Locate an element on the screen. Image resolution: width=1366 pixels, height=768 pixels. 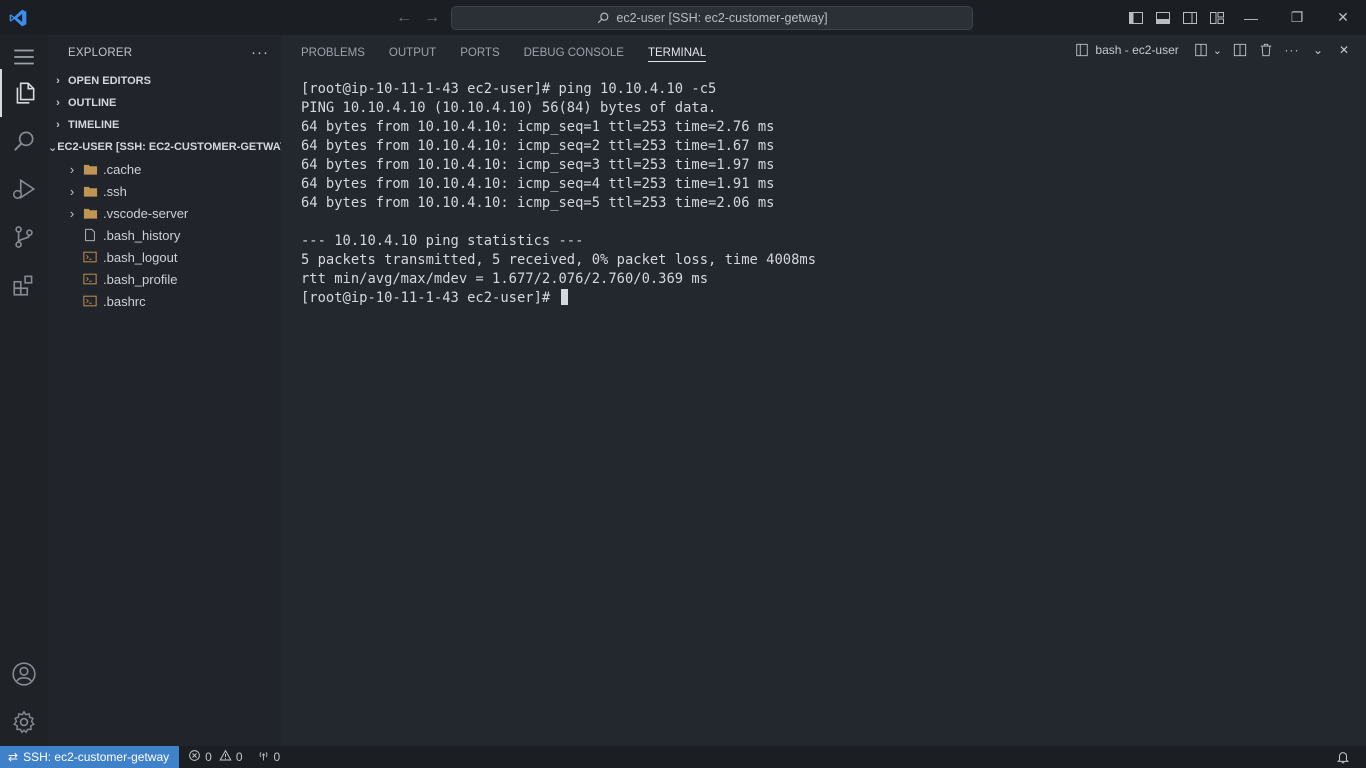
file-item: .bash_history is located at coordinates (164, 235).